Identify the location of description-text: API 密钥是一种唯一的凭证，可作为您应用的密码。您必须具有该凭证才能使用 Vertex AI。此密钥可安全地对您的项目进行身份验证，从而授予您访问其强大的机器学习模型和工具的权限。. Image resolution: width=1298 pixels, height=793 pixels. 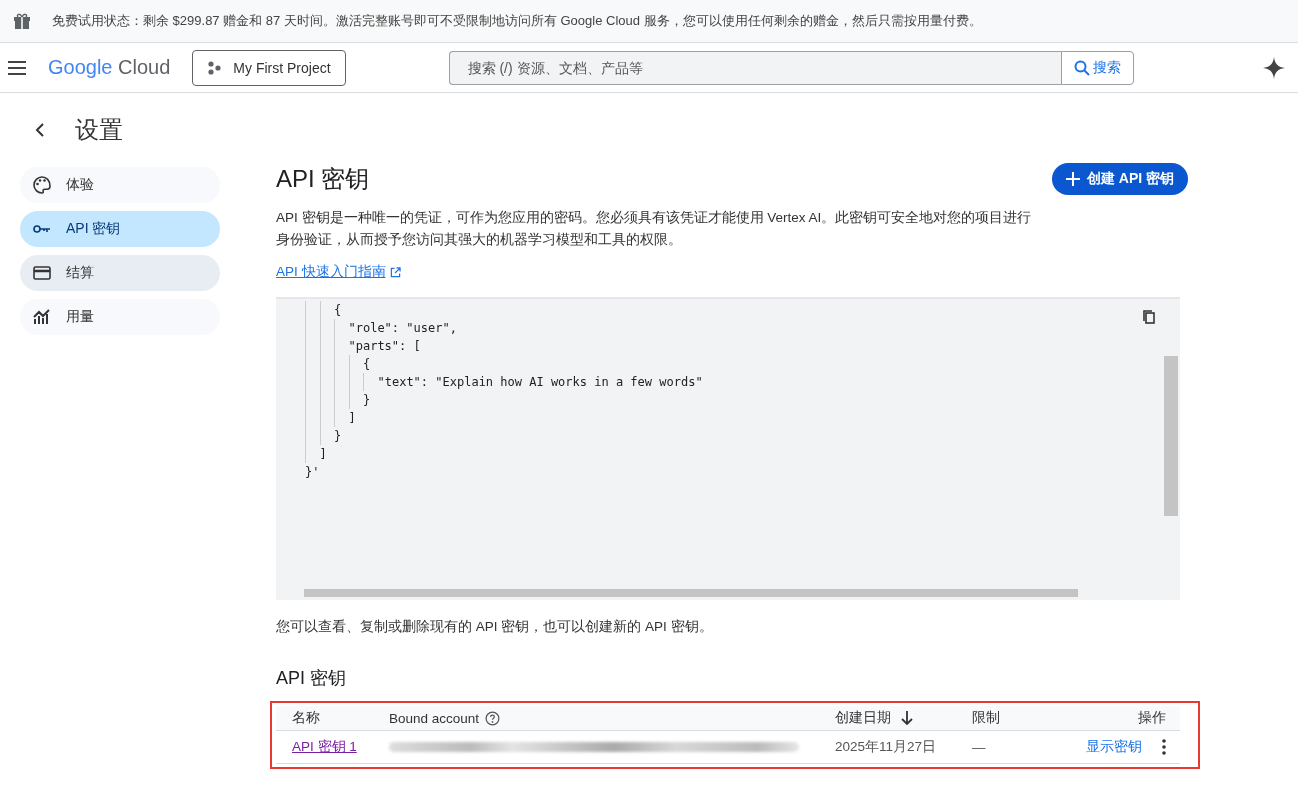
(654, 229).